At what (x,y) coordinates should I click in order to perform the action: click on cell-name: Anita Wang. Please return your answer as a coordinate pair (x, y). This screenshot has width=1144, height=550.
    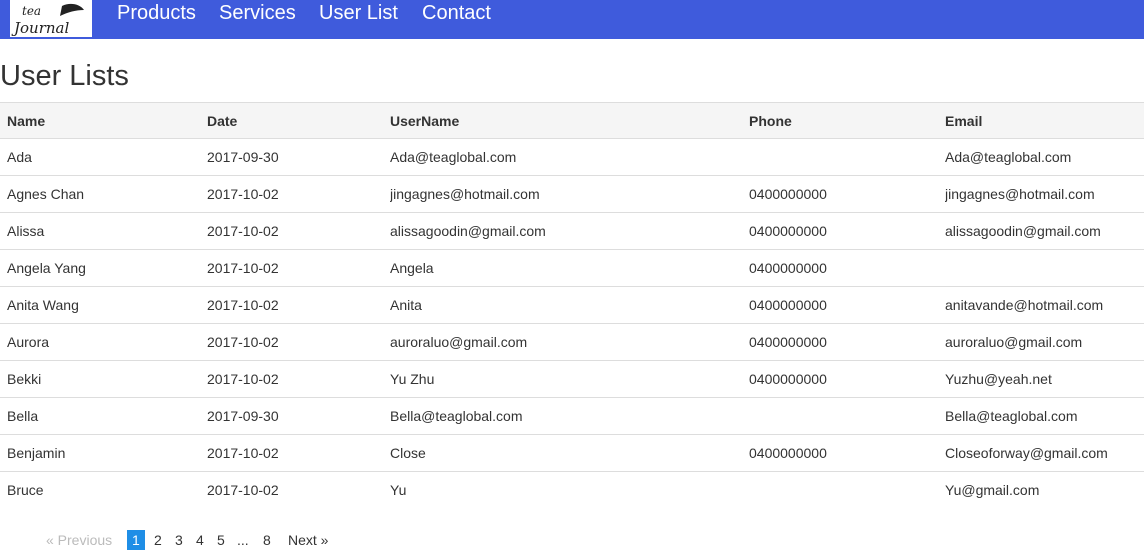
    Looking at the image, I should click on (43, 305).